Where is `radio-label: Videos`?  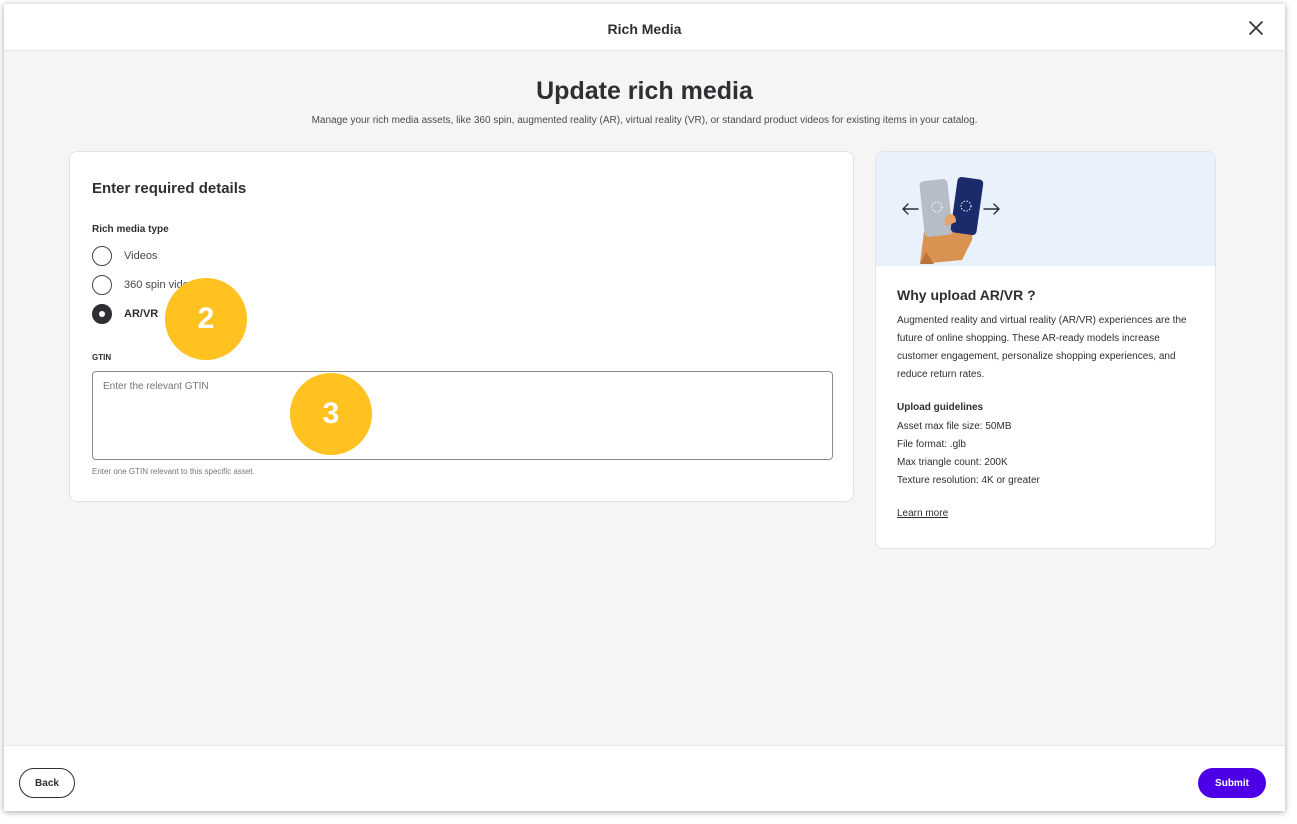
radio-label: Videos is located at coordinates (141, 256).